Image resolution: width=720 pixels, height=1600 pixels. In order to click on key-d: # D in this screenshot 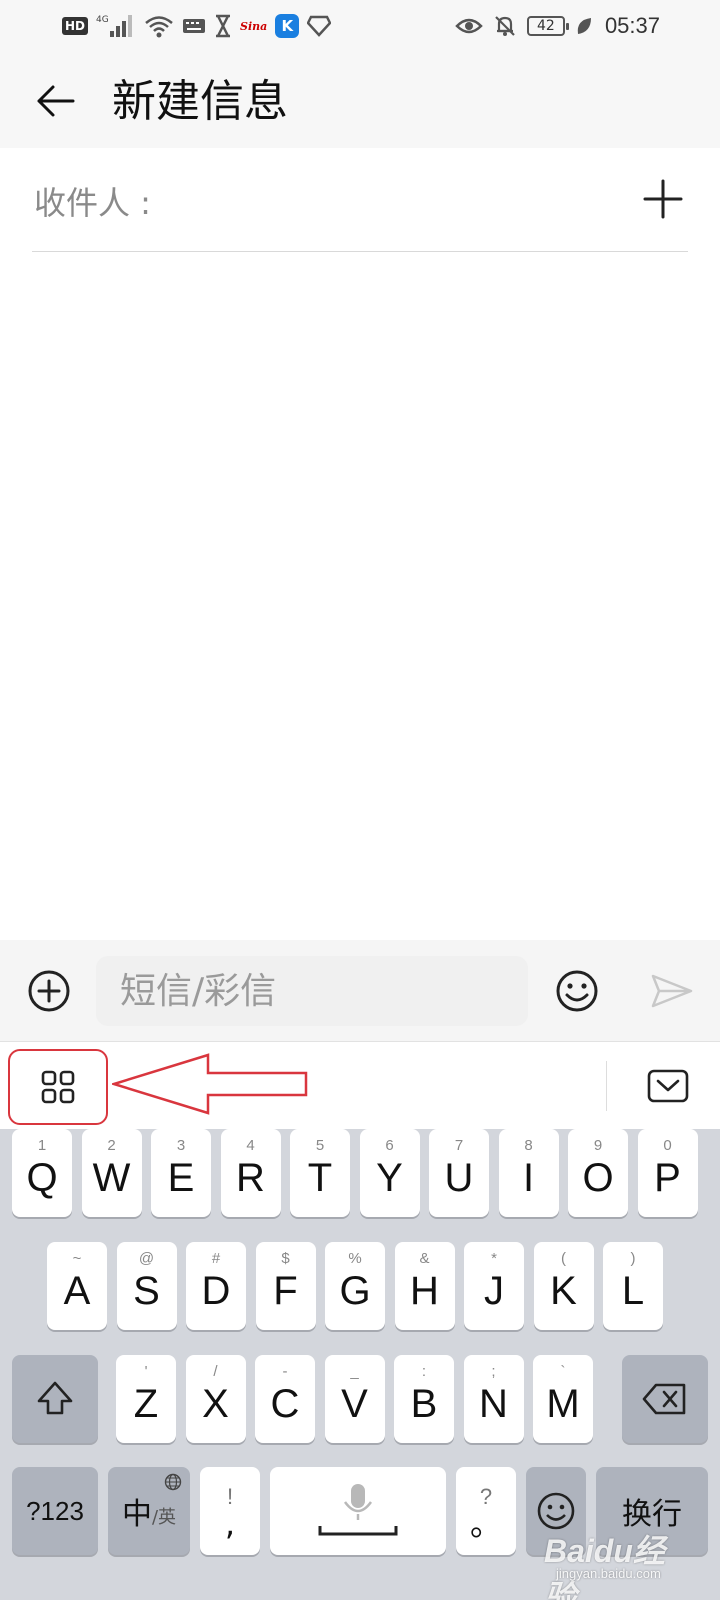, I will do `click(216, 1286)`.